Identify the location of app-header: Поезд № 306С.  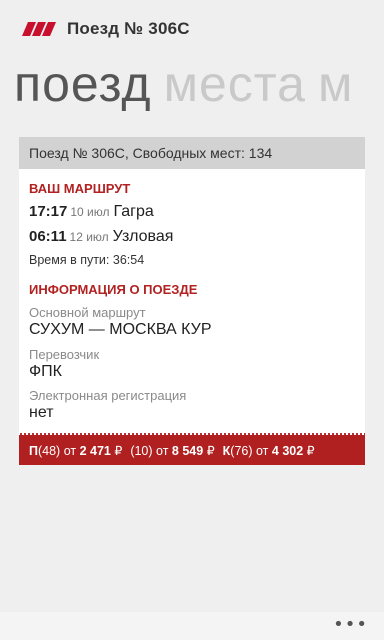
(106, 29).